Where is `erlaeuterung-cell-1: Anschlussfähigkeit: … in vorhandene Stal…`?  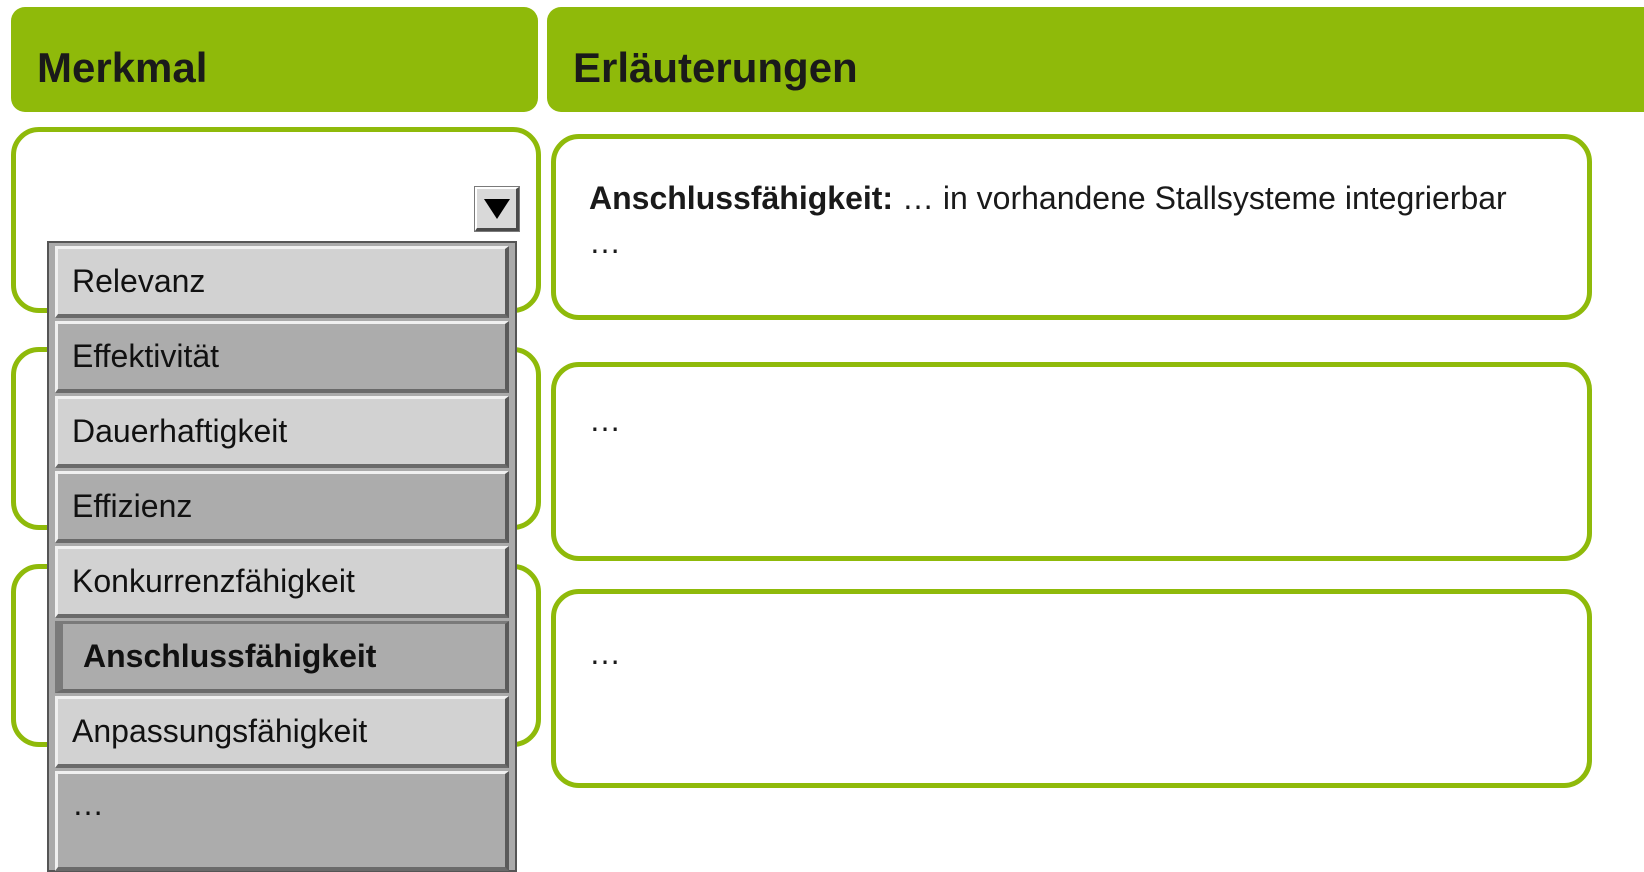
erlaeuterung-cell-1: Anschlussfähigkeit: … in vorhandene Stal… is located at coordinates (1071, 227).